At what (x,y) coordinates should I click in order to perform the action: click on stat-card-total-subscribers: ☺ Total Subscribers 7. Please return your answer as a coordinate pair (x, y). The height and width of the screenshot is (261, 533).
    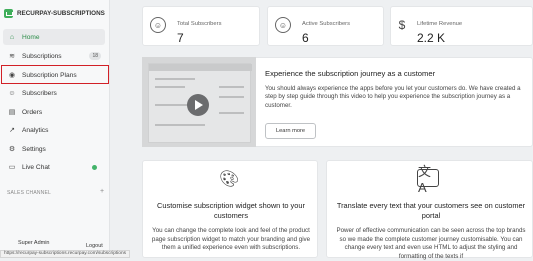
    Looking at the image, I should click on (201, 26).